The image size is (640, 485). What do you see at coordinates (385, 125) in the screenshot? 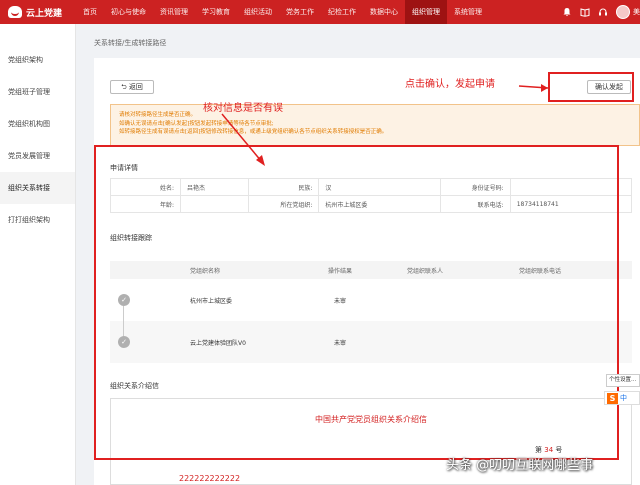
I see `annotation-arrows` at bounding box center [385, 125].